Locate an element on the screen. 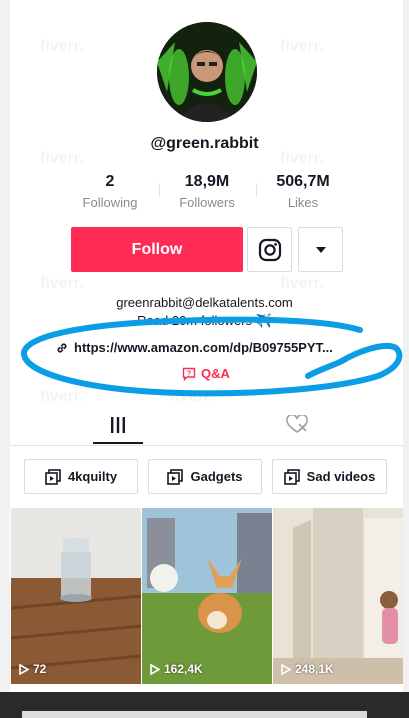 The height and width of the screenshot is (718, 409). scroll-bar is located at coordinates (194, 714).